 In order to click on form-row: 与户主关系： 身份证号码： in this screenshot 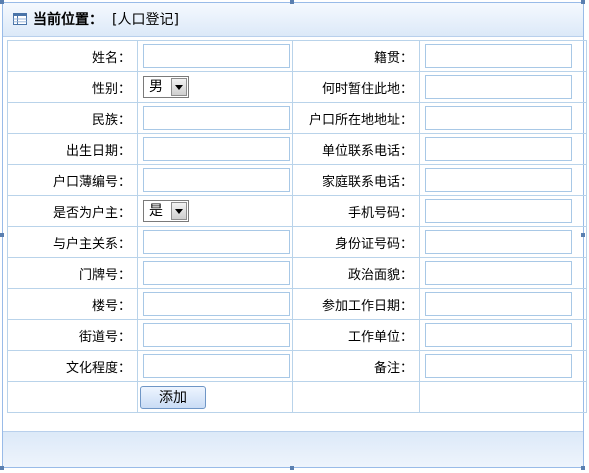, I will do `click(297, 242)`.